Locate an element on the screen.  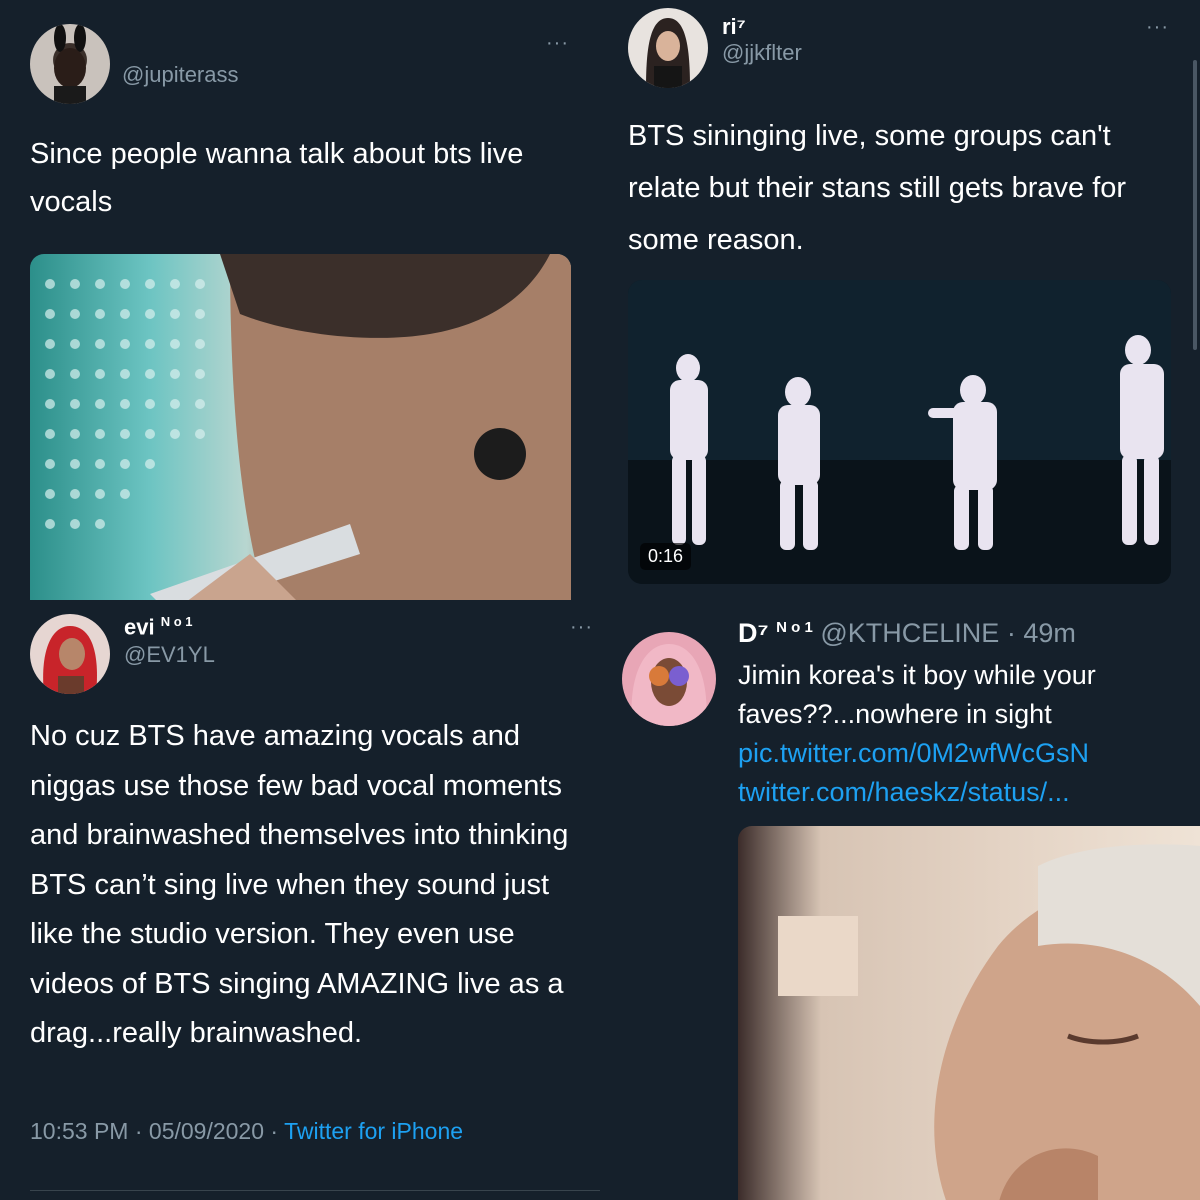
tweet-author-name: D⁷ N o 1 is located at coordinates (779, 633).